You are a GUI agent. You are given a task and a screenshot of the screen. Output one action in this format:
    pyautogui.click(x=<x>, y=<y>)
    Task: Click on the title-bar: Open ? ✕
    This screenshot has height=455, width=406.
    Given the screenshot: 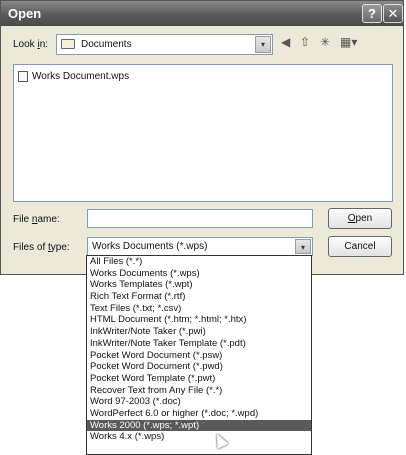 What is the action you would take?
    pyautogui.click(x=202, y=13)
    